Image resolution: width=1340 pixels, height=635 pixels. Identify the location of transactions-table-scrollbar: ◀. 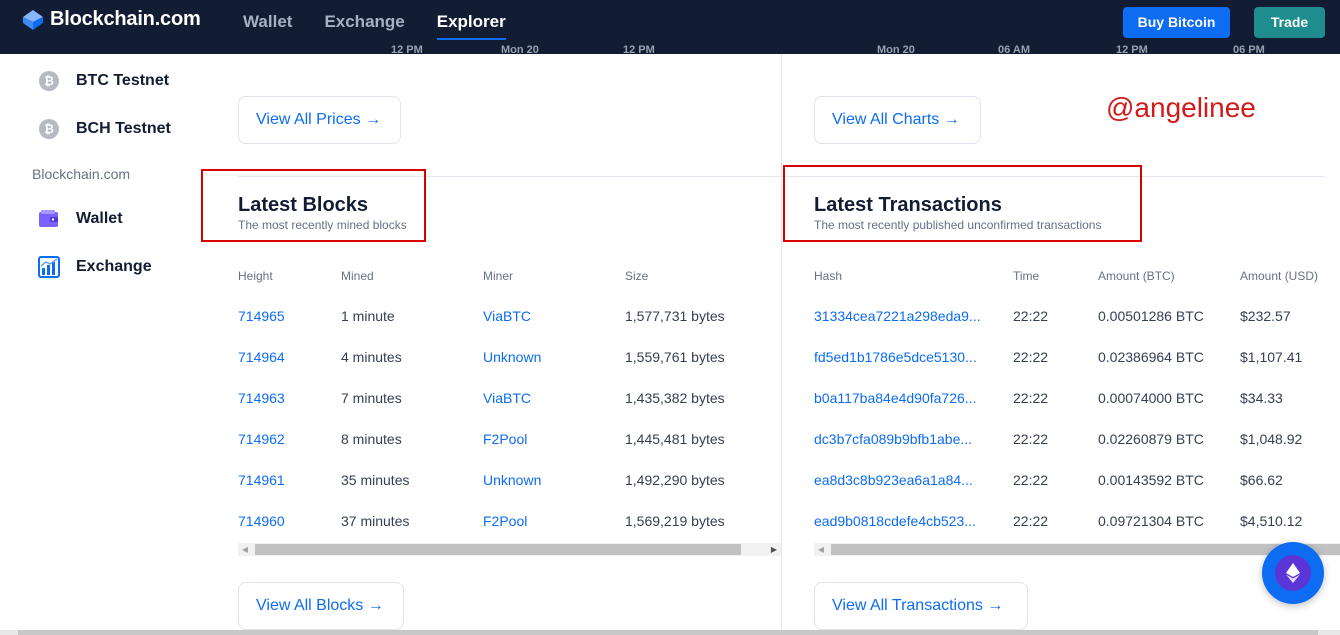
(1077, 549).